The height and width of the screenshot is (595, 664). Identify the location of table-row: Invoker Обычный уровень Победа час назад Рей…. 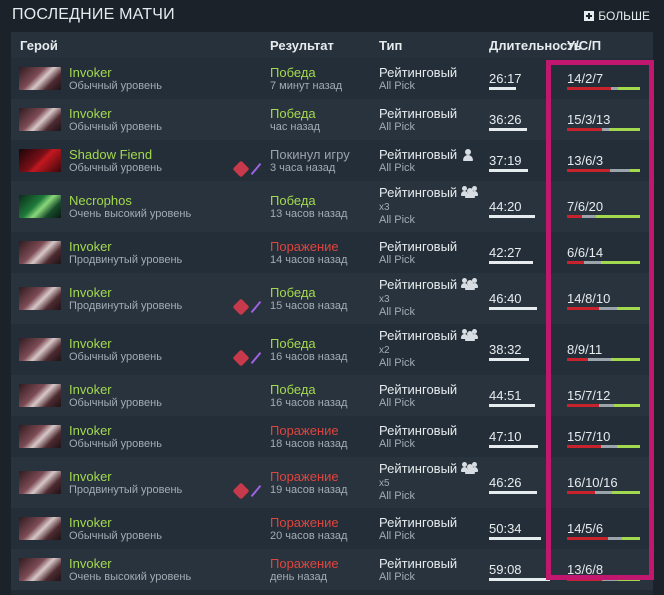
(332, 119).